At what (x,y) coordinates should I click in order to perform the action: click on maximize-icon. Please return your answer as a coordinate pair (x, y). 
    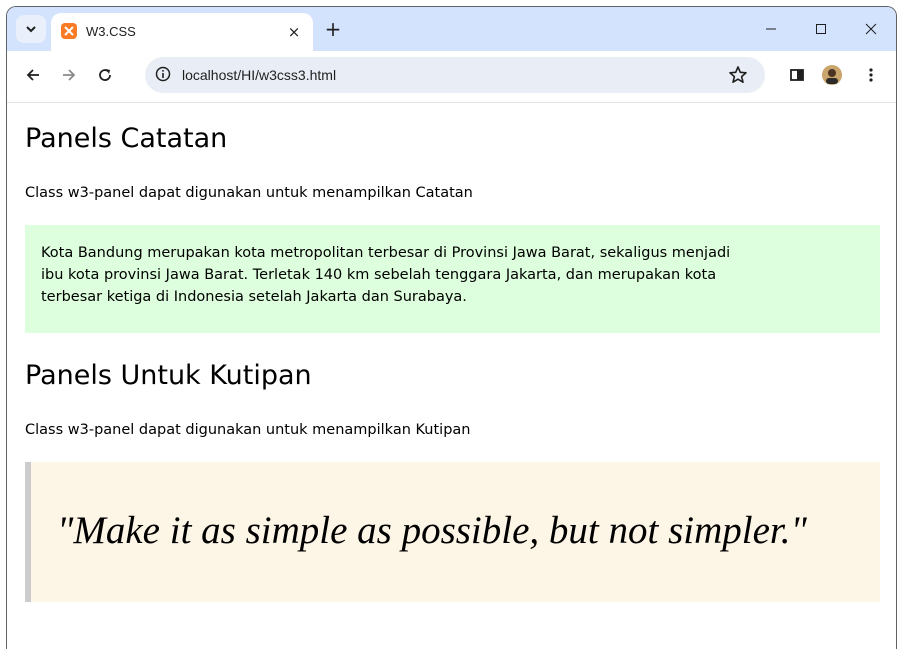
    Looking at the image, I should click on (821, 29).